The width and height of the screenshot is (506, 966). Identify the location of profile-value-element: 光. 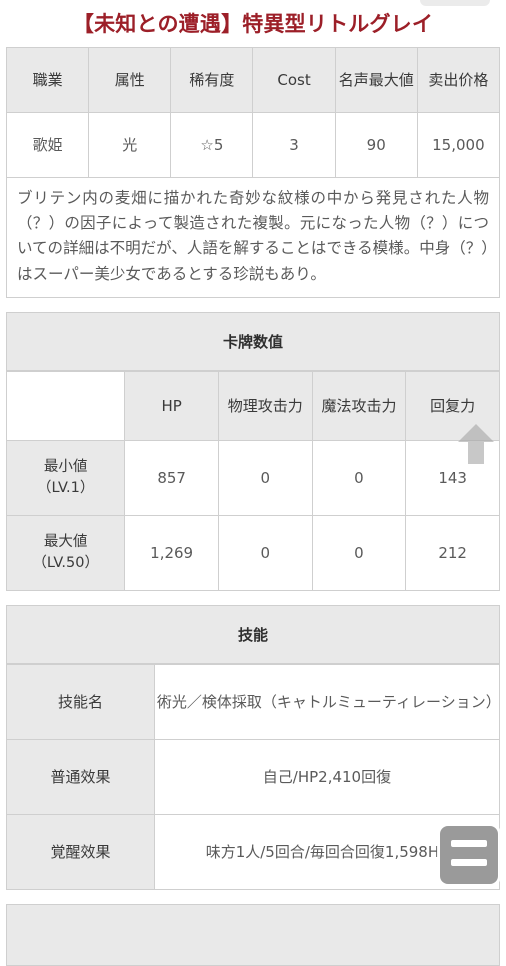
(130, 145).